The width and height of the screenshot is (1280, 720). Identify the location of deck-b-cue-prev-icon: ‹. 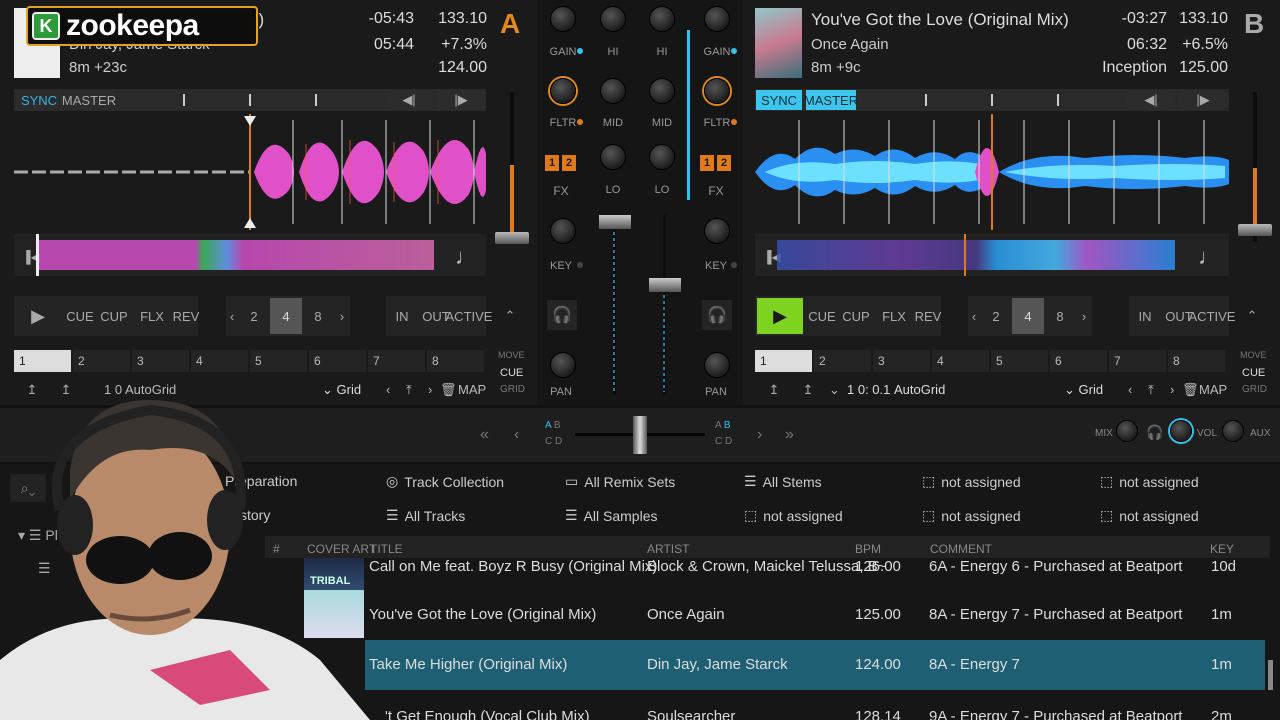
(1130, 389).